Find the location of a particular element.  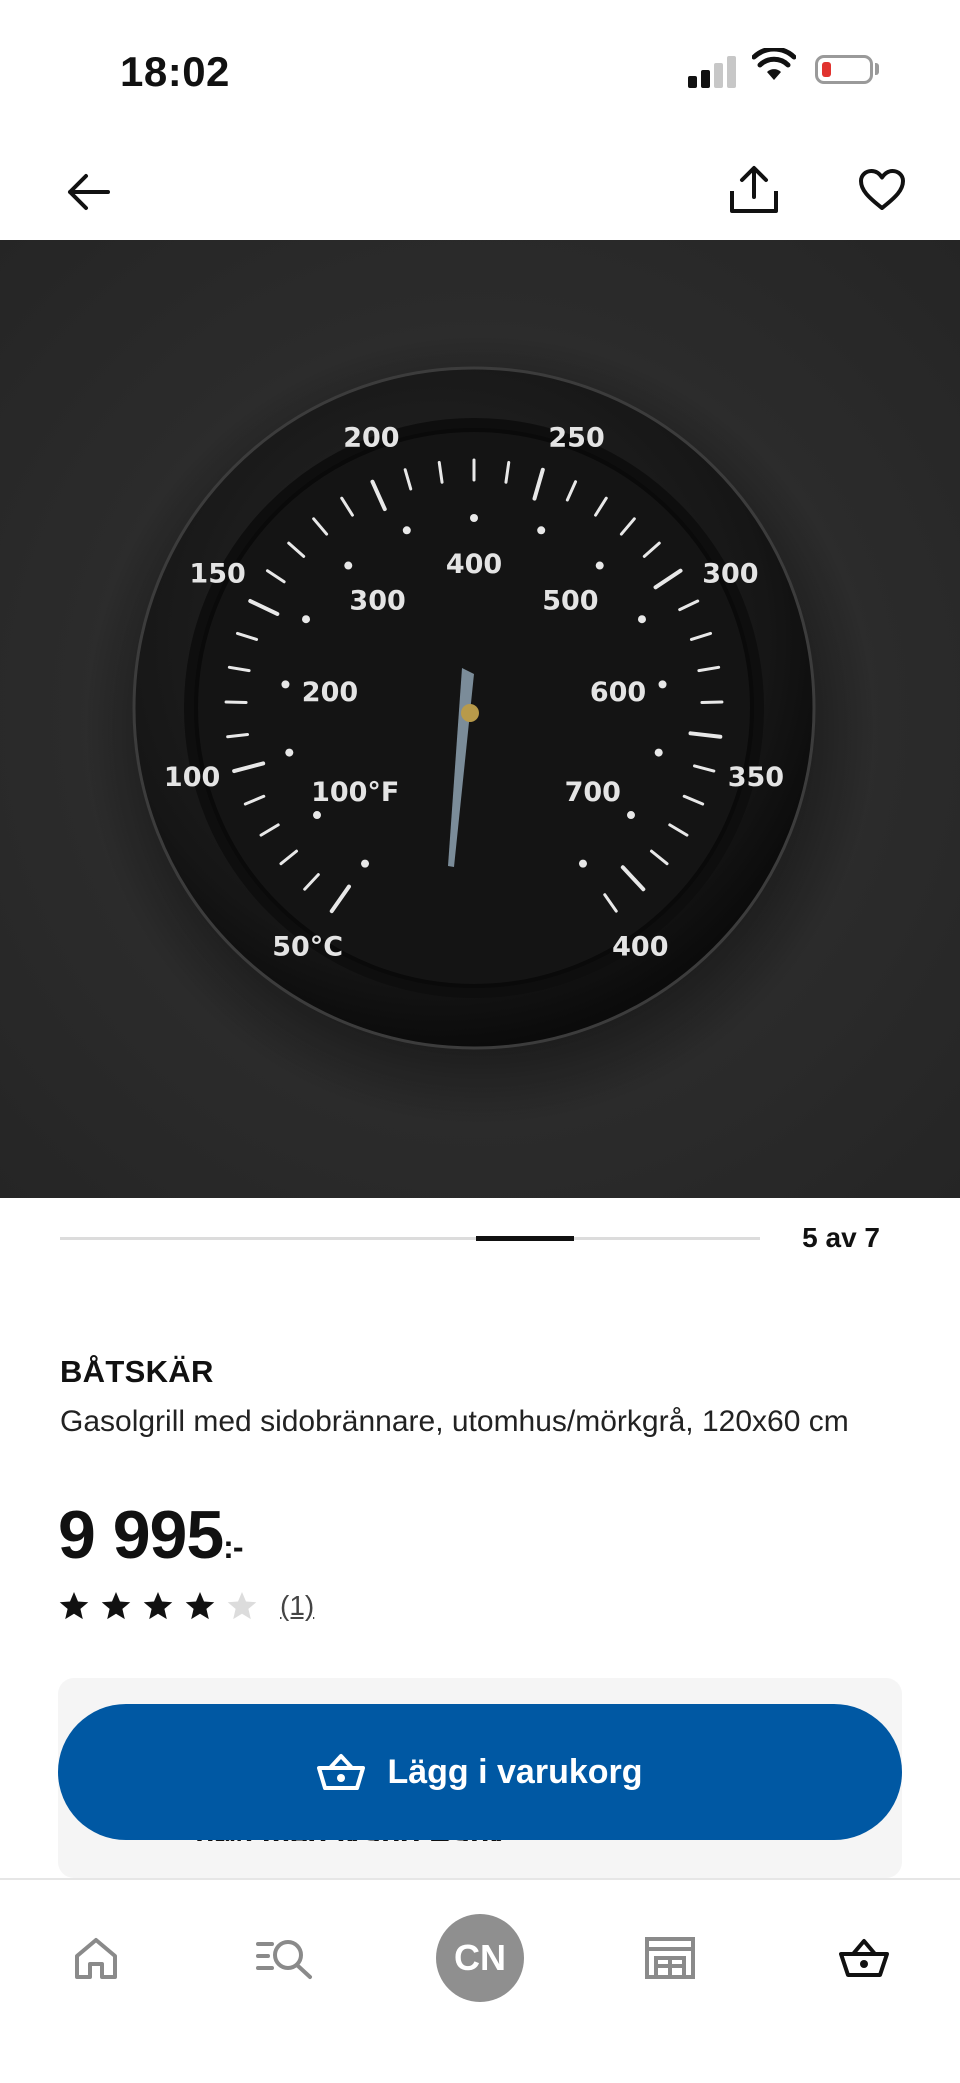

gauge-inner-label: 600 is located at coordinates (618, 692).